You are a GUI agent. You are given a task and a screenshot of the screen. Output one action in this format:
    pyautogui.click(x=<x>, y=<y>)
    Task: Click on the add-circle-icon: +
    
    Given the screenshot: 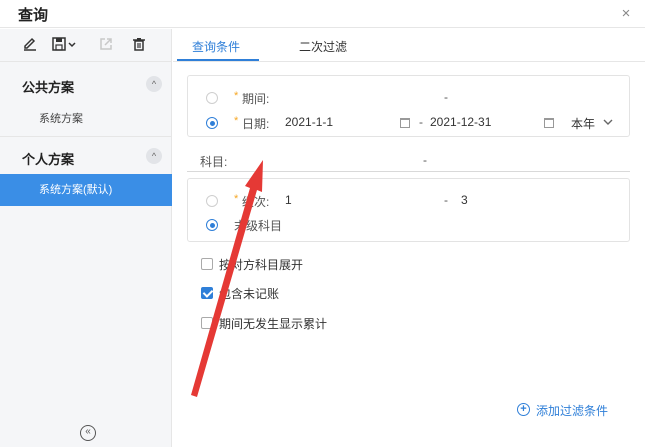 What is the action you would take?
    pyautogui.click(x=523, y=409)
    